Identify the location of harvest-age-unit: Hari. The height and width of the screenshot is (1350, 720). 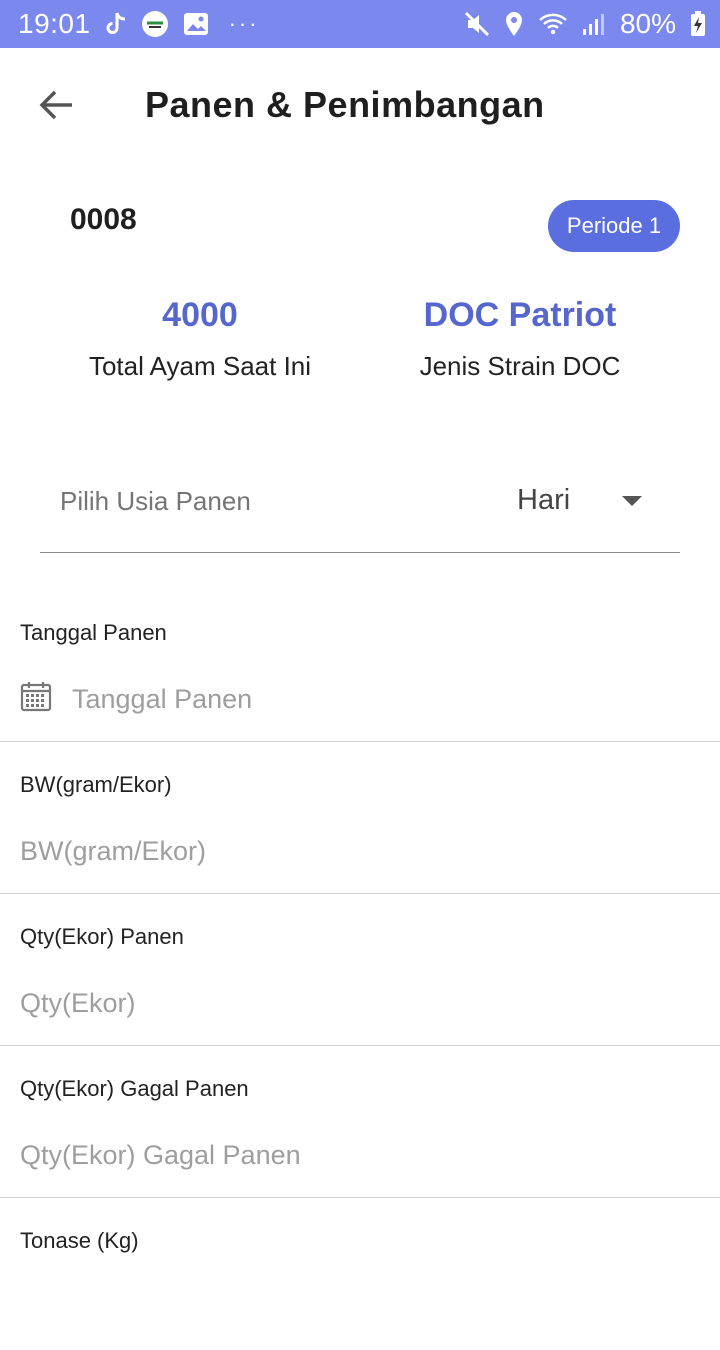
(543, 500).